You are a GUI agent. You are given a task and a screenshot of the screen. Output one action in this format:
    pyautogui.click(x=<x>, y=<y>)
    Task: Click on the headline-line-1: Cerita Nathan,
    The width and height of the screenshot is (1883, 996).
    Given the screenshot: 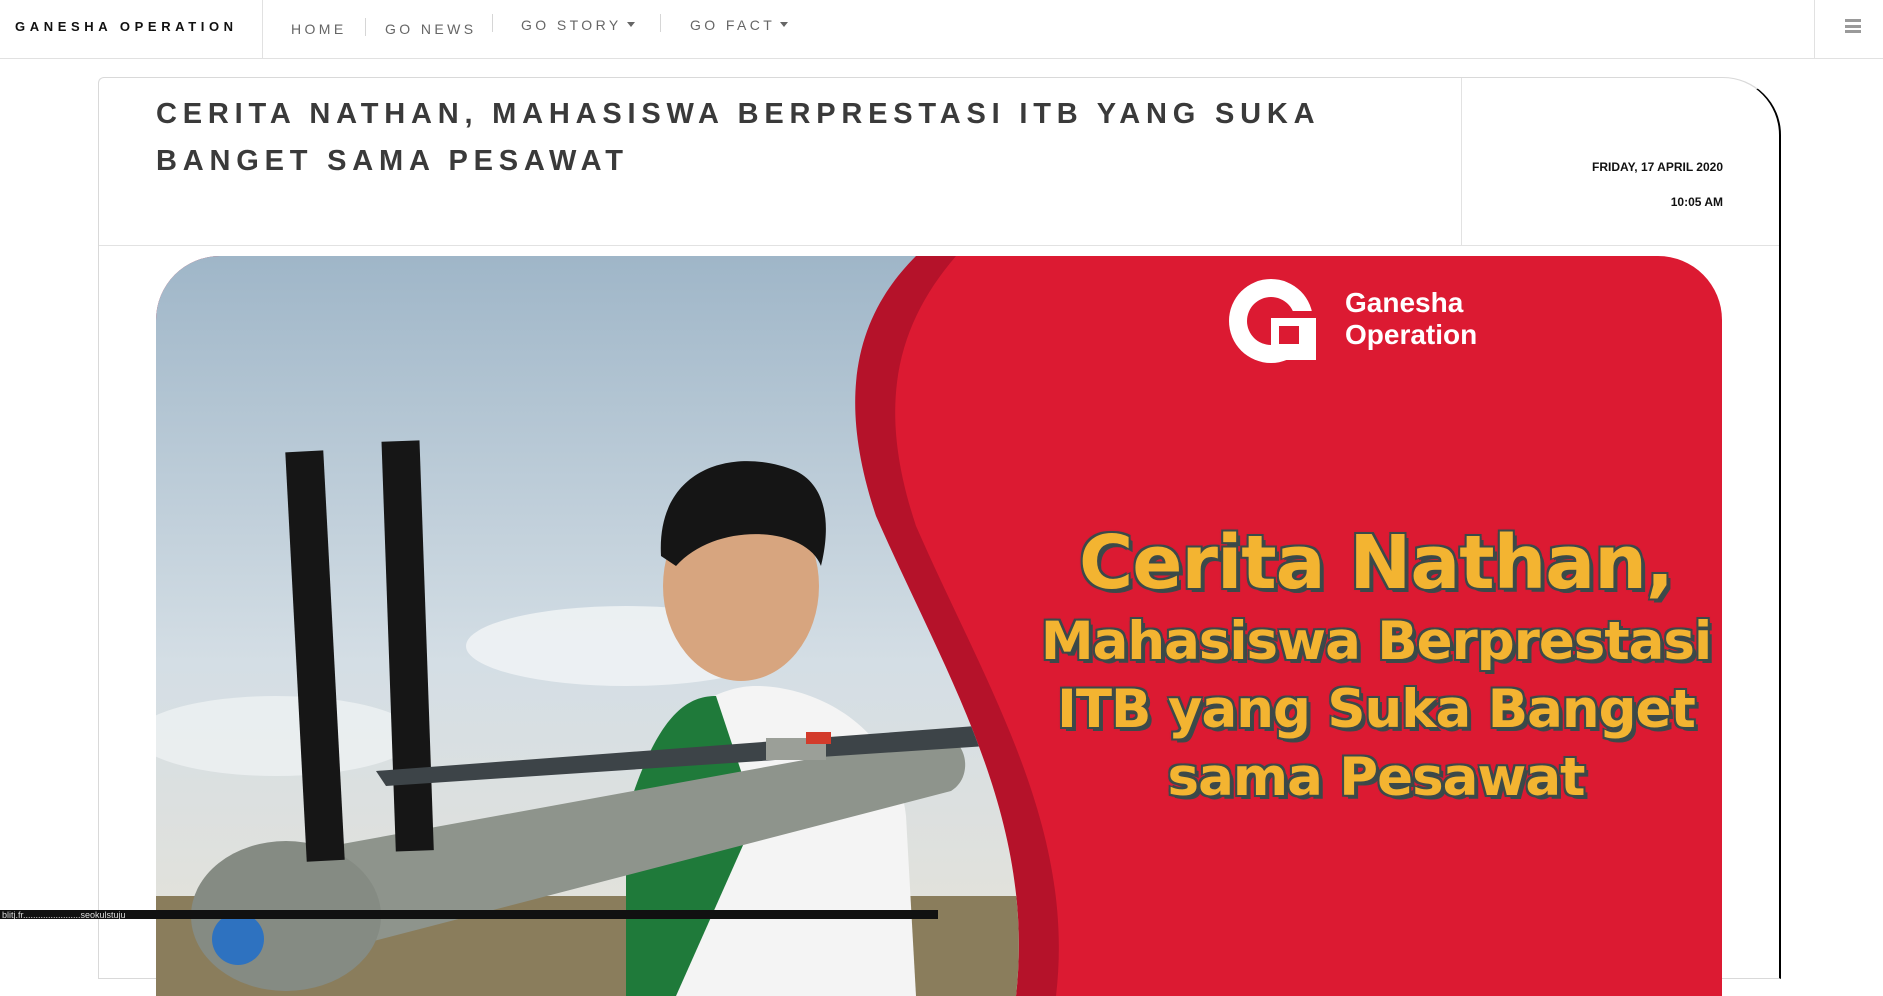 What is the action you would take?
    pyautogui.click(x=1376, y=563)
    